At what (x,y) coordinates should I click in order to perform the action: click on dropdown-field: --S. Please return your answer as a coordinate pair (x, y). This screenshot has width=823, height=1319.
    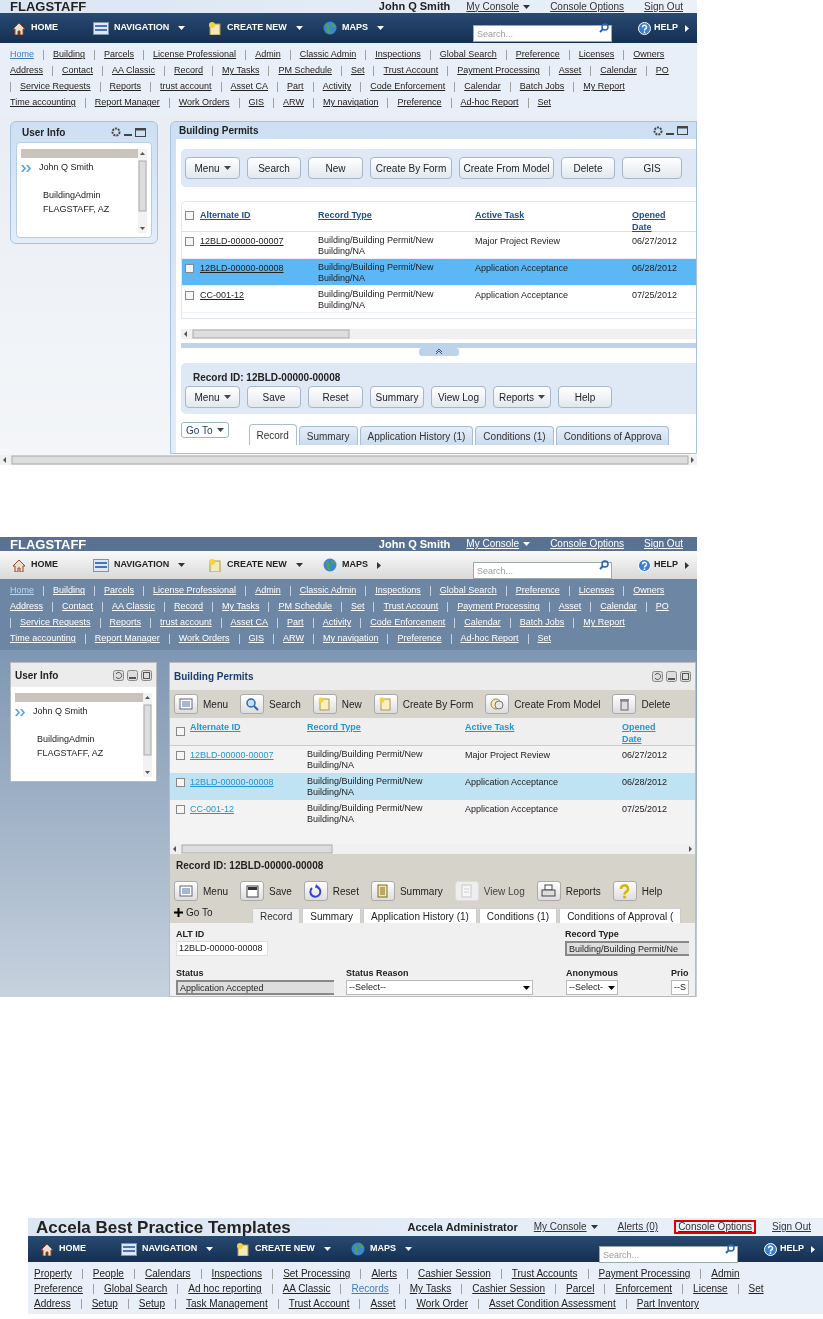
    Looking at the image, I should click on (680, 987).